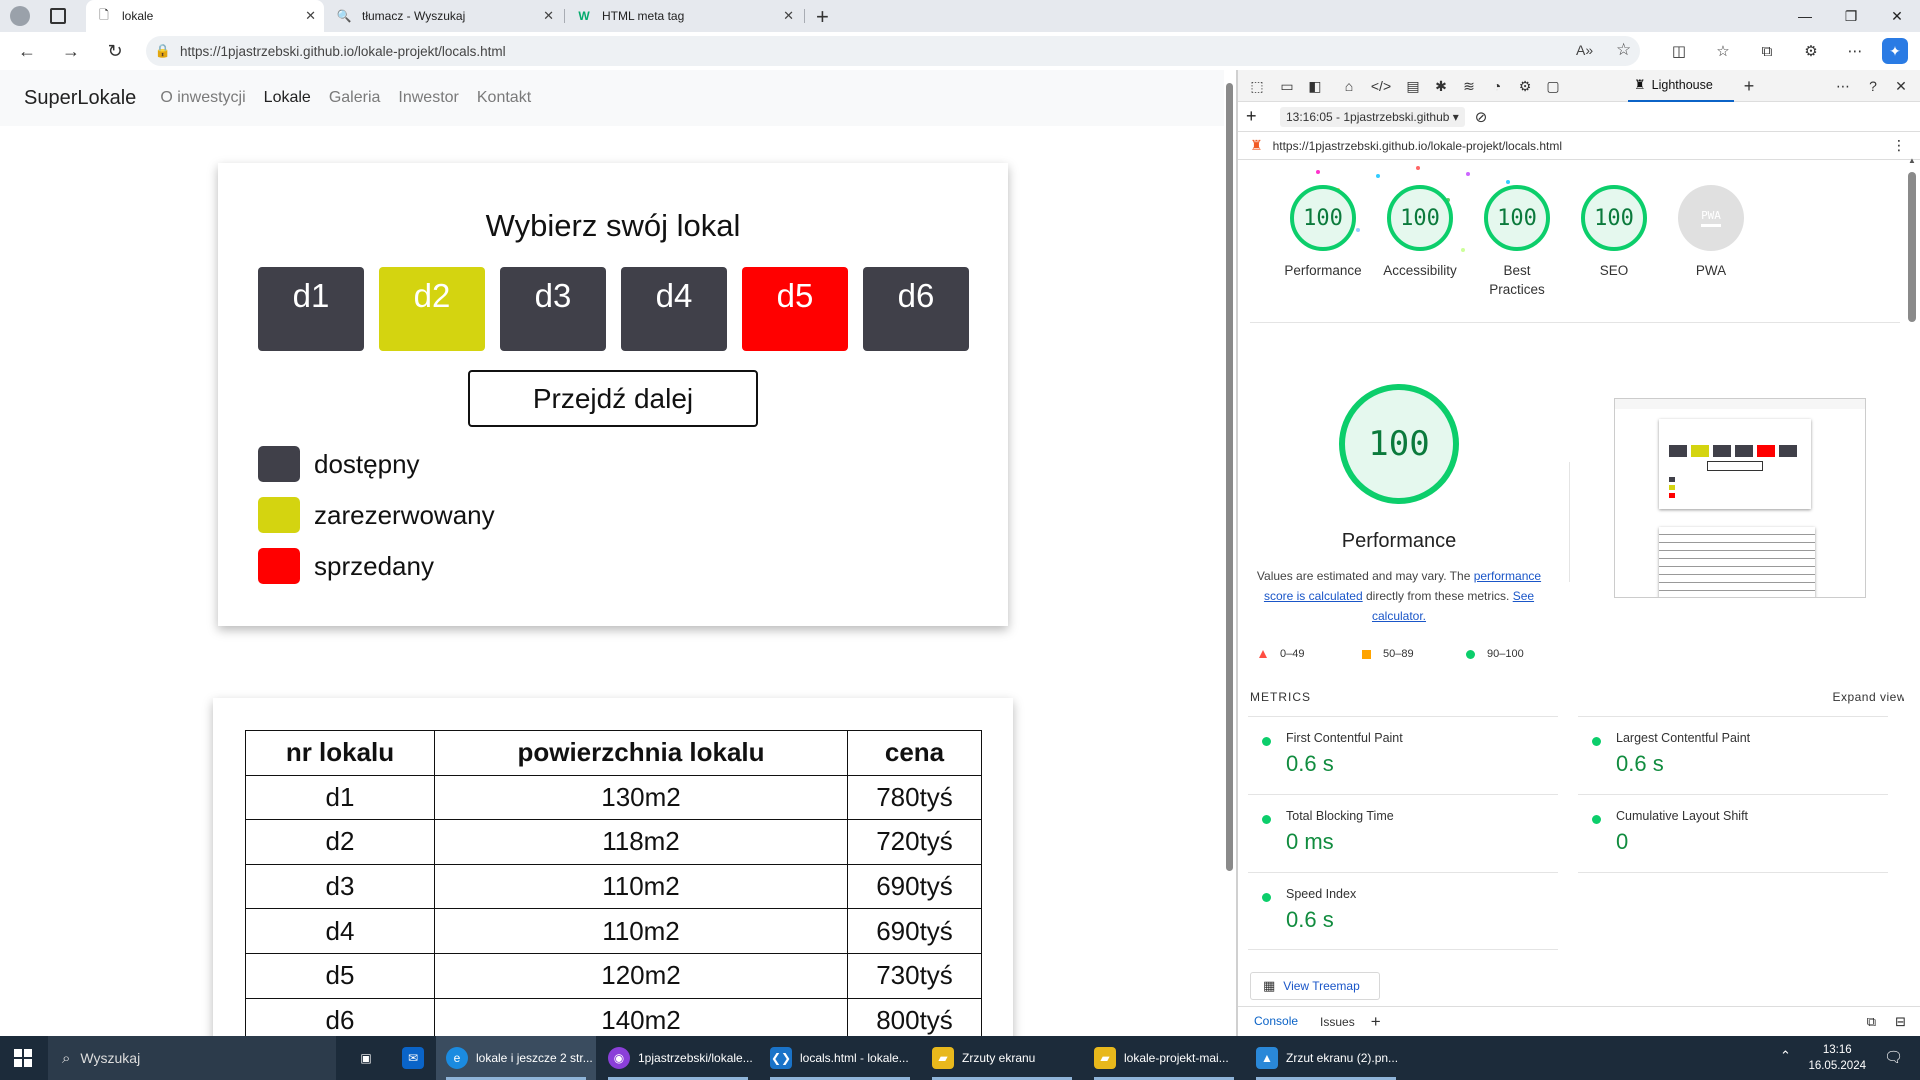 The image size is (1920, 1080). Describe the element at coordinates (674, 309) in the screenshot. I see `unit-button-d4: d4` at that location.